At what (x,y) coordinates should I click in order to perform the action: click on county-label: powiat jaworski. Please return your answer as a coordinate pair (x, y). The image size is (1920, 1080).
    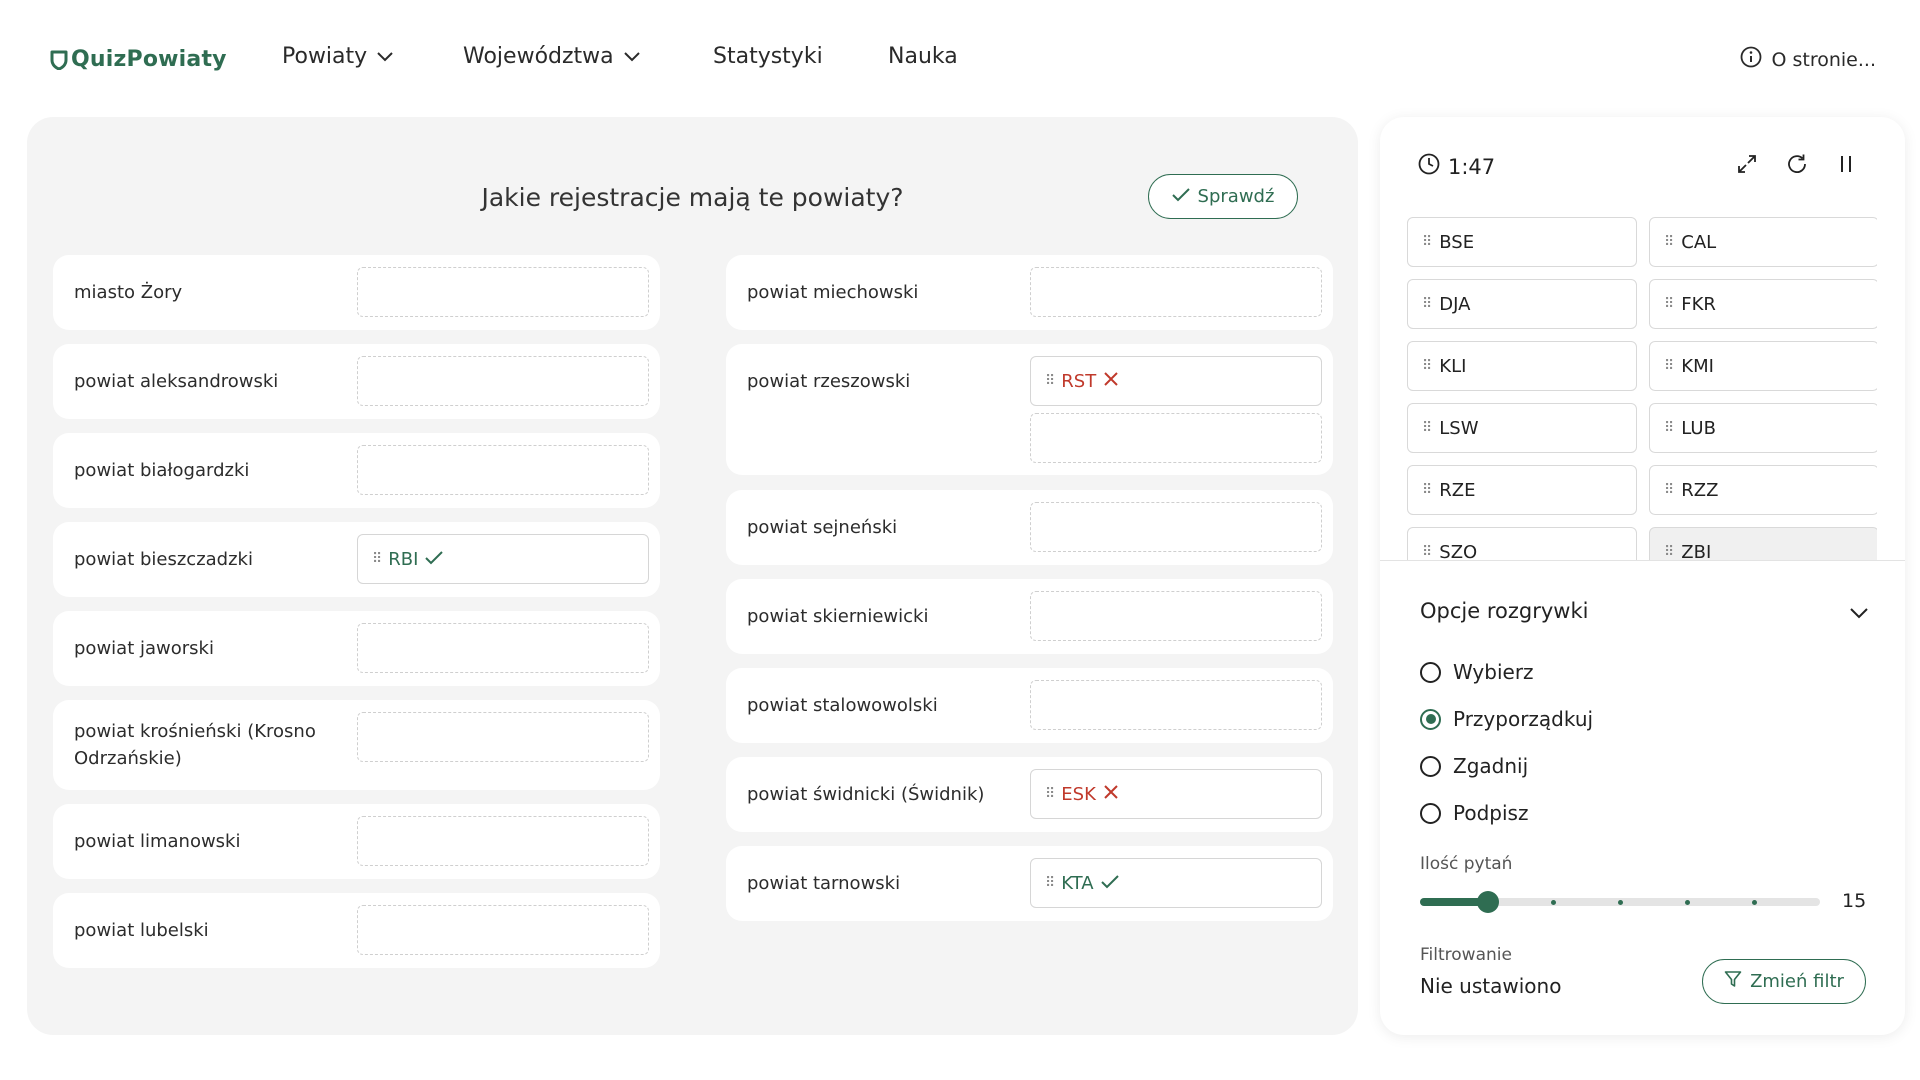
    Looking at the image, I should click on (144, 648).